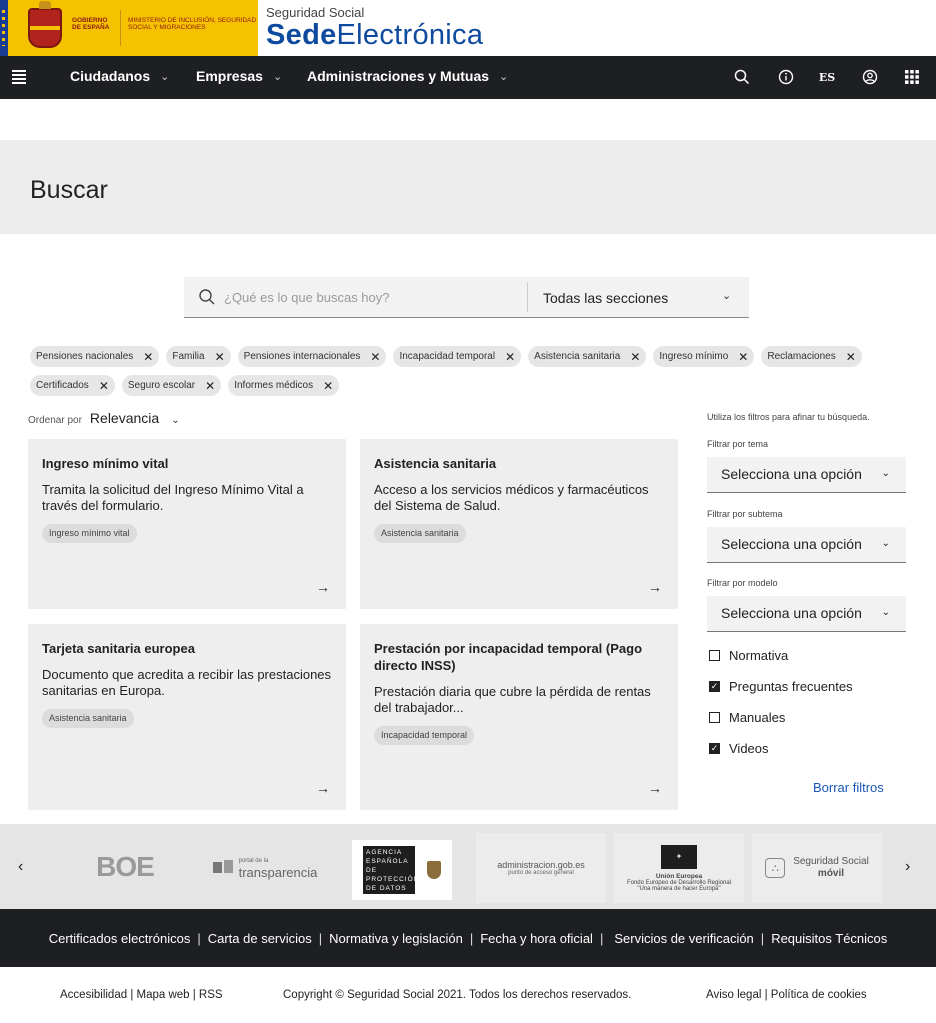 Image resolution: width=936 pixels, height=1023 pixels. I want to click on filter-chip: Familia ✕, so click(198, 356).